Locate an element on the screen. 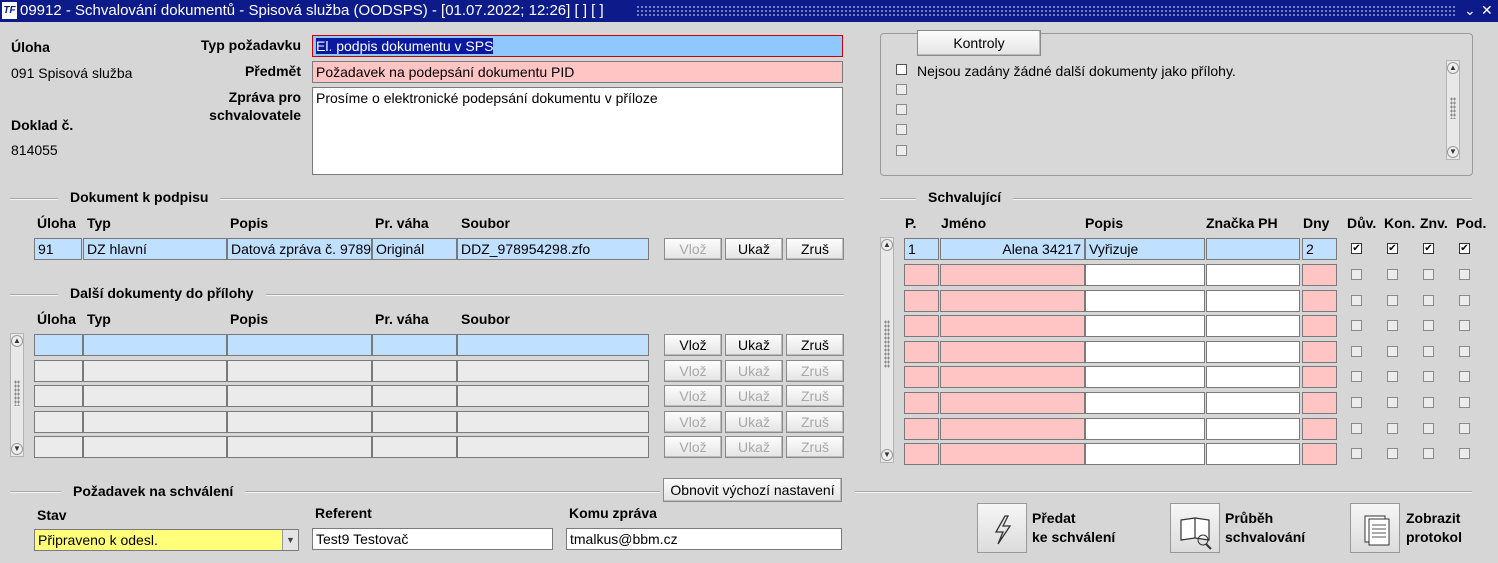  prilohy-scrollbar: ▲ ▼ is located at coordinates (17, 395).